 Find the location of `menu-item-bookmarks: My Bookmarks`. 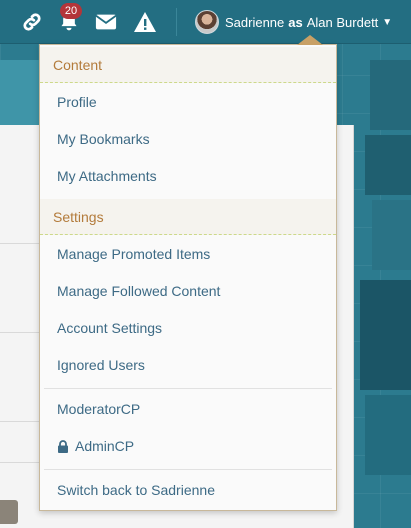

menu-item-bookmarks: My Bookmarks is located at coordinates (188, 139).